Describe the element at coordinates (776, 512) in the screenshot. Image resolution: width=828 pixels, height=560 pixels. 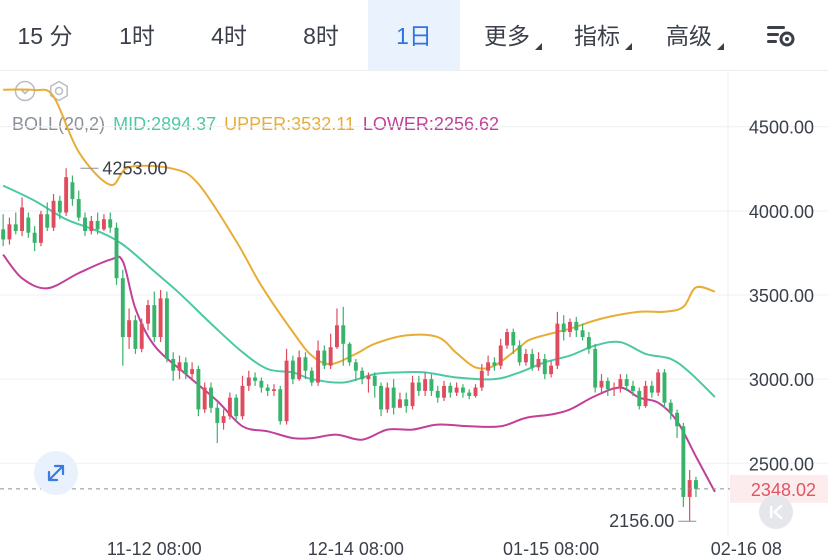
I see `skip-back-button` at that location.